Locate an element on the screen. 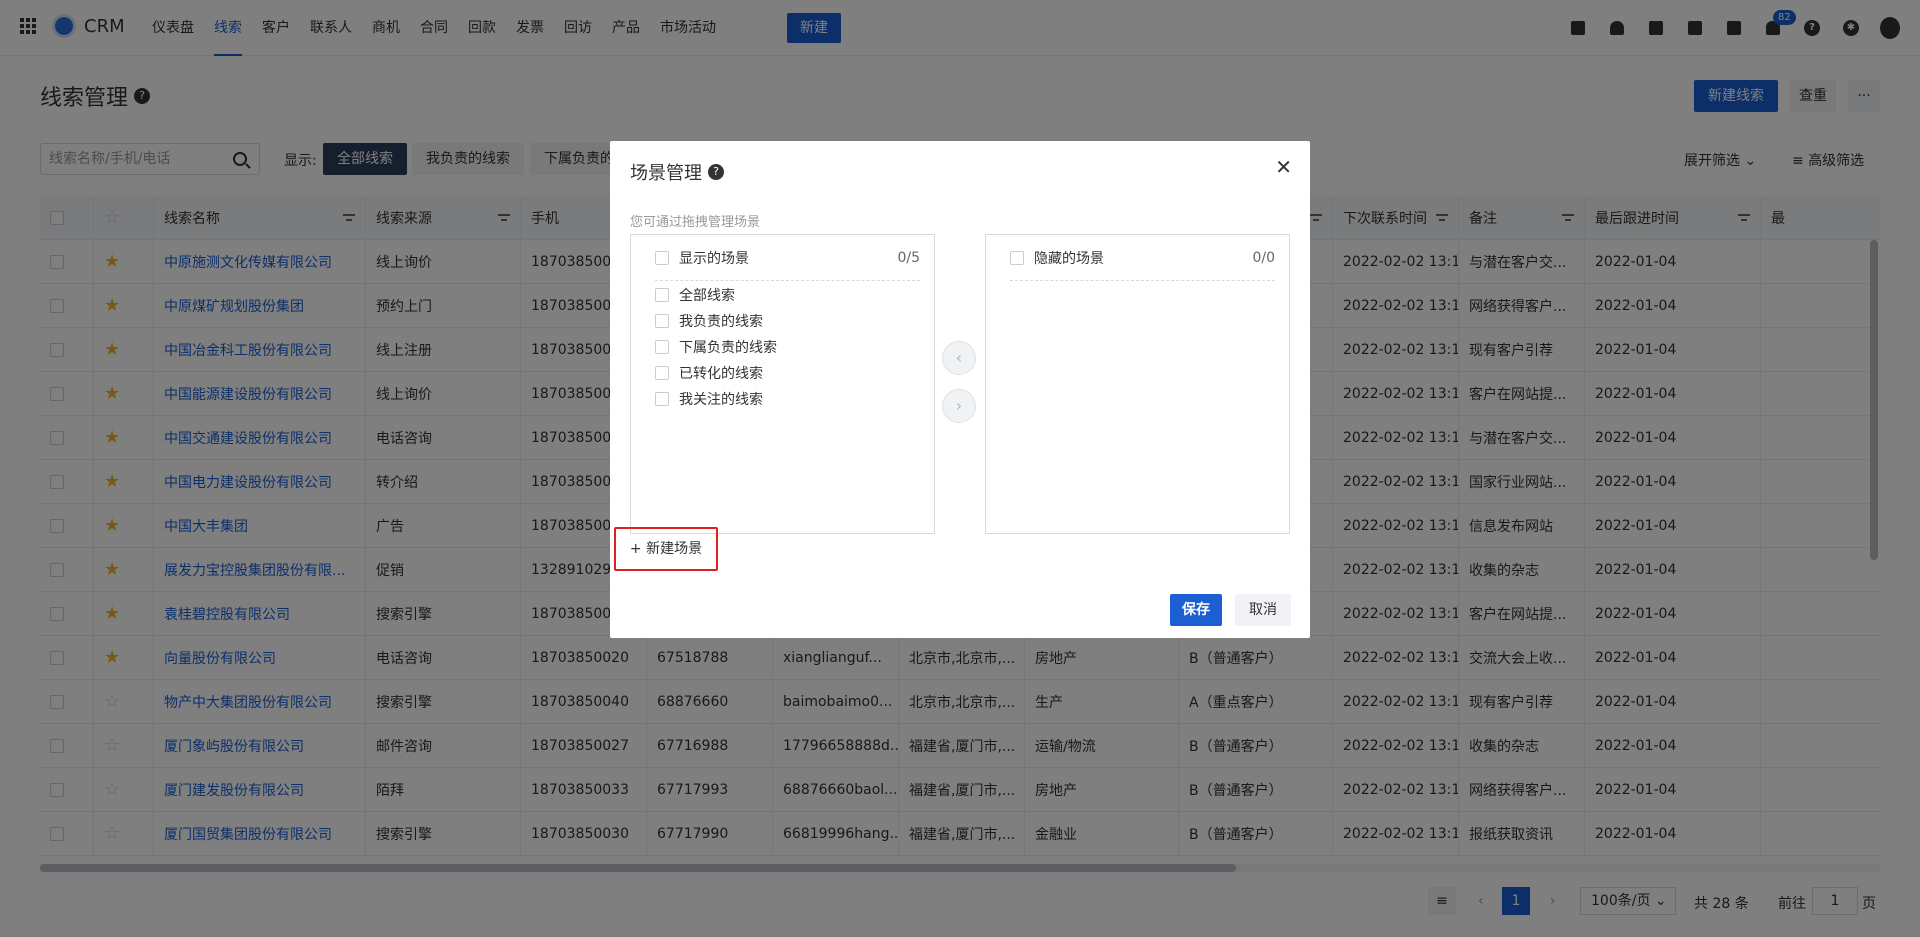 Image resolution: width=1920 pixels, height=937 pixels. hidden-scenes-title: 隐藏的场景 is located at coordinates (1069, 258).